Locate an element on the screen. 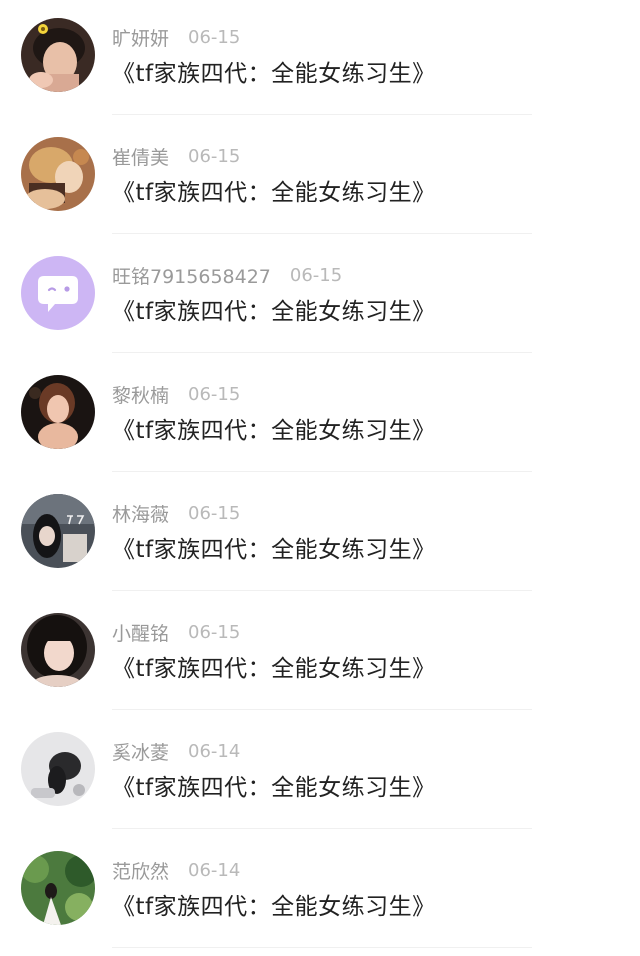 The height and width of the screenshot is (956, 640). list-item: 林海薇 06-15 《tf家族四代：全能女练习生》 is located at coordinates (320, 535).